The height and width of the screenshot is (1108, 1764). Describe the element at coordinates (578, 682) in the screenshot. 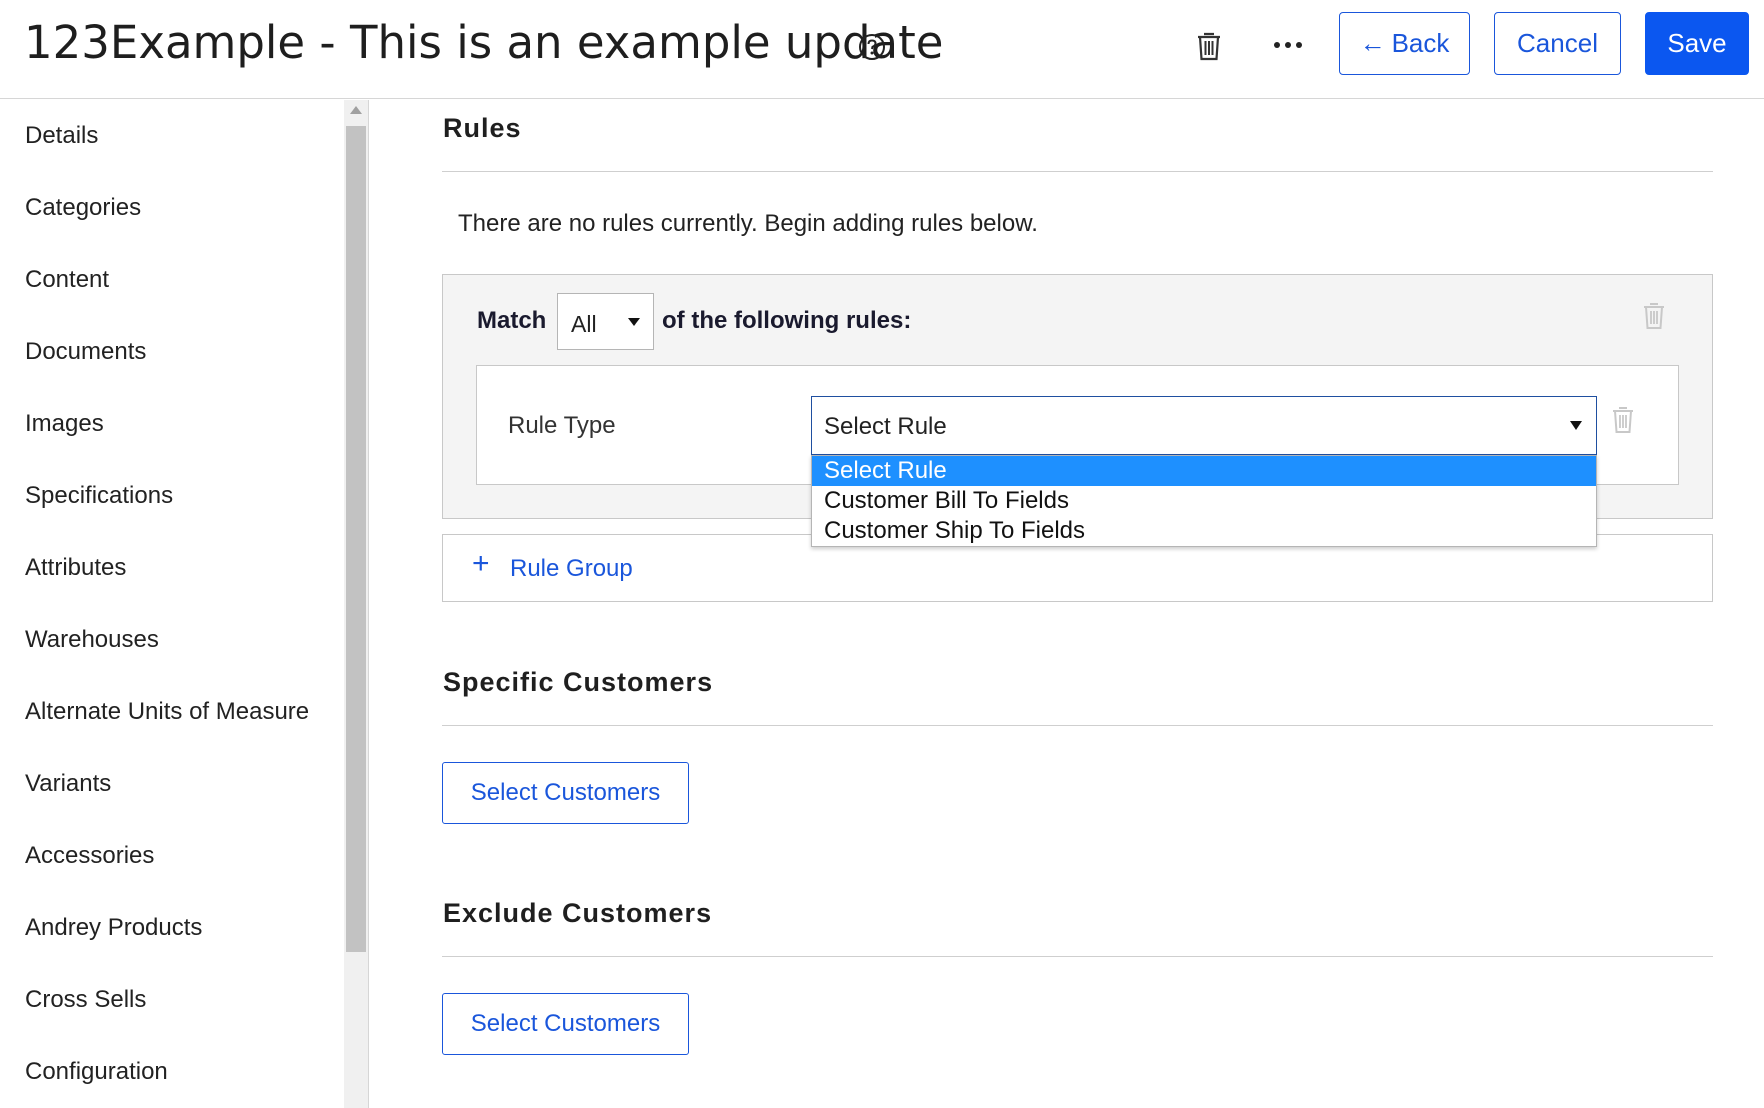

I see `specific-customers-title: Specific Customers` at that location.